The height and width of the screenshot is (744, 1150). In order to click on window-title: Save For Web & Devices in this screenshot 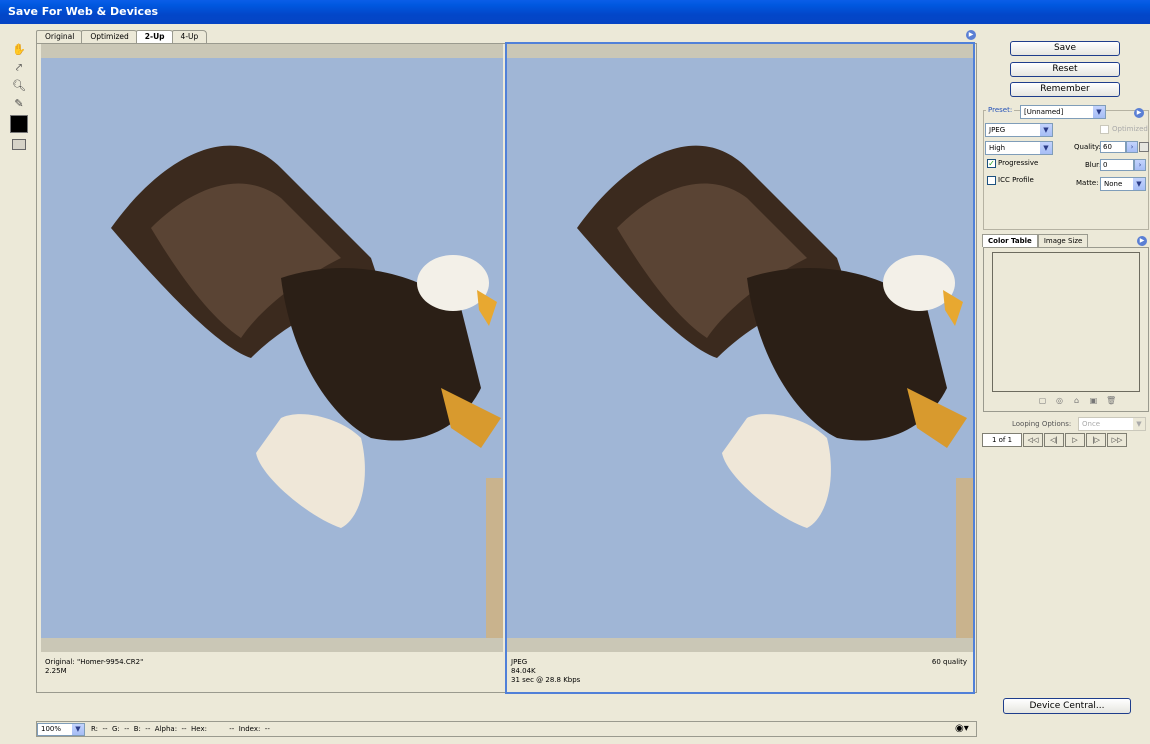, I will do `click(575, 12)`.